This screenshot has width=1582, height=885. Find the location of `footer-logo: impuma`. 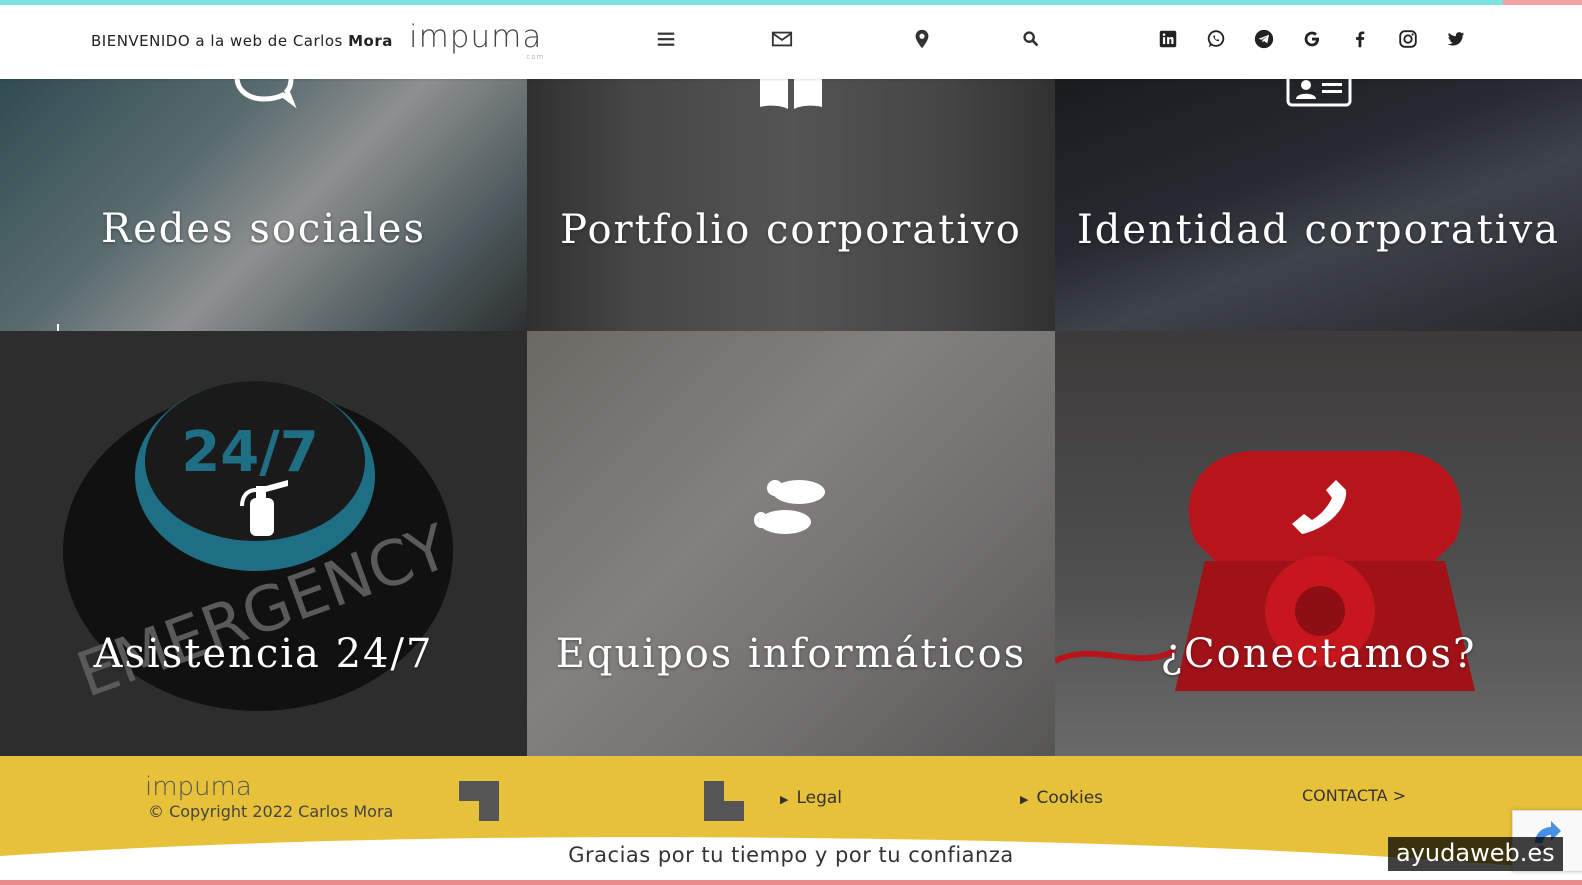

footer-logo: impuma is located at coordinates (198, 787).